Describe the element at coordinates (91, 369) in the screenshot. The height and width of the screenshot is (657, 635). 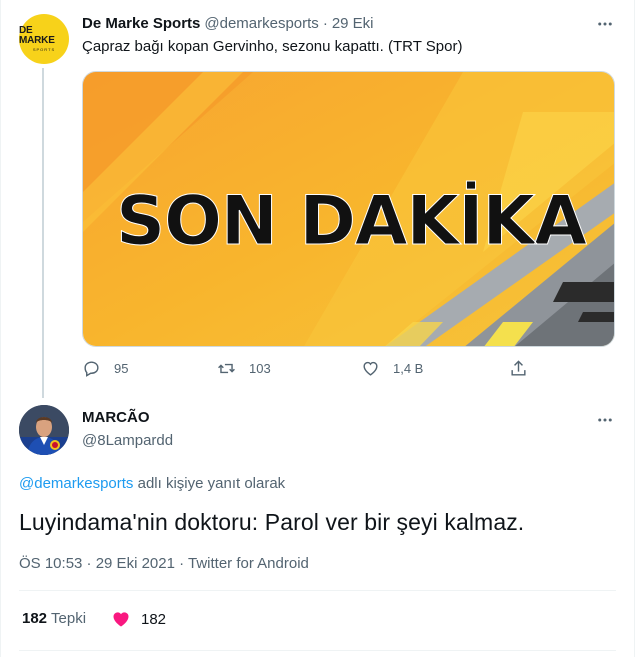
I see `reply-icon` at that location.